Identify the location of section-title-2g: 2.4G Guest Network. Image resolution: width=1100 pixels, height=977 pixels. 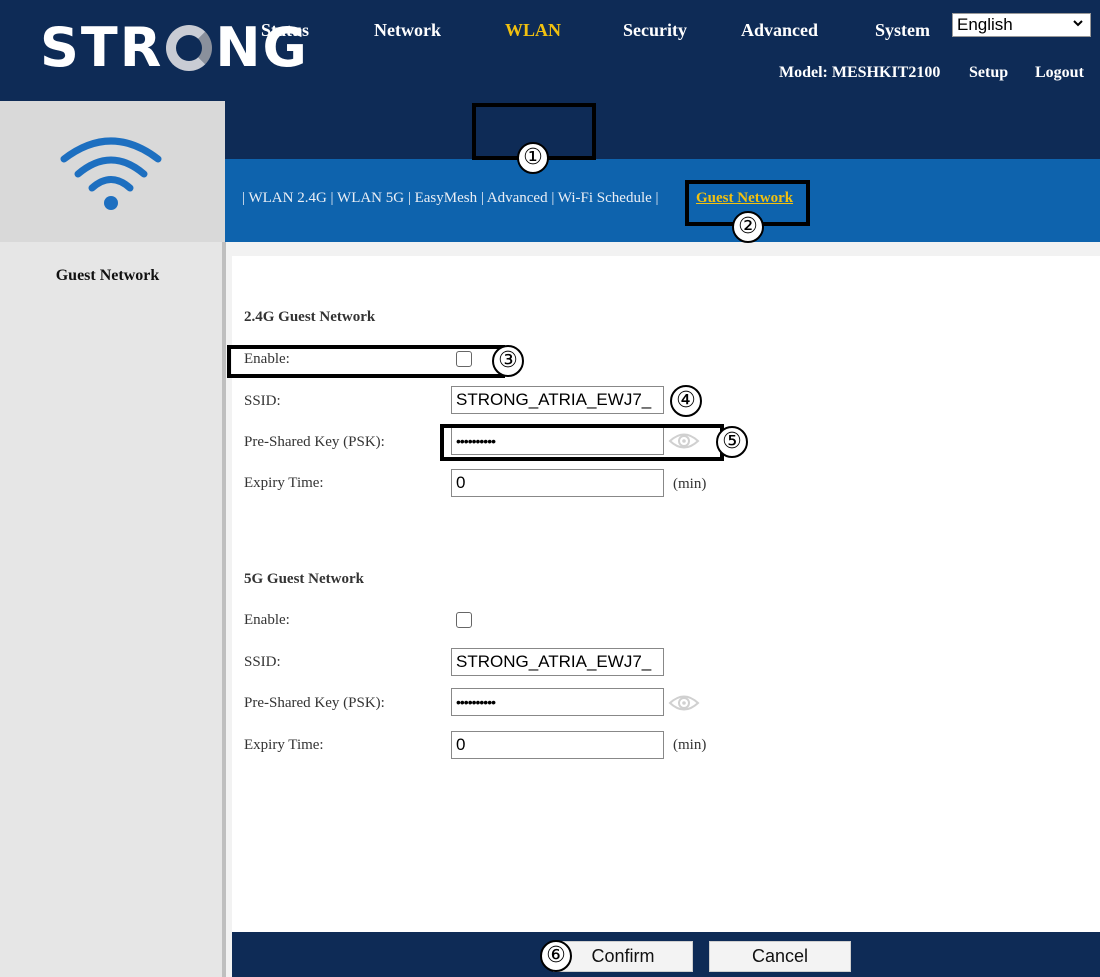
(310, 317).